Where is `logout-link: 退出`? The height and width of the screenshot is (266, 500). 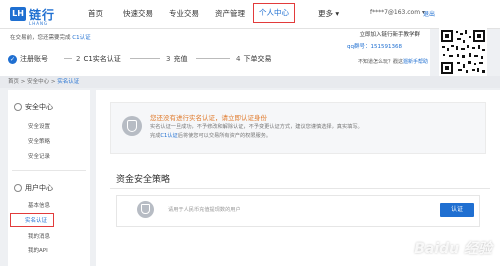
logout-link: 退出 is located at coordinates (429, 13).